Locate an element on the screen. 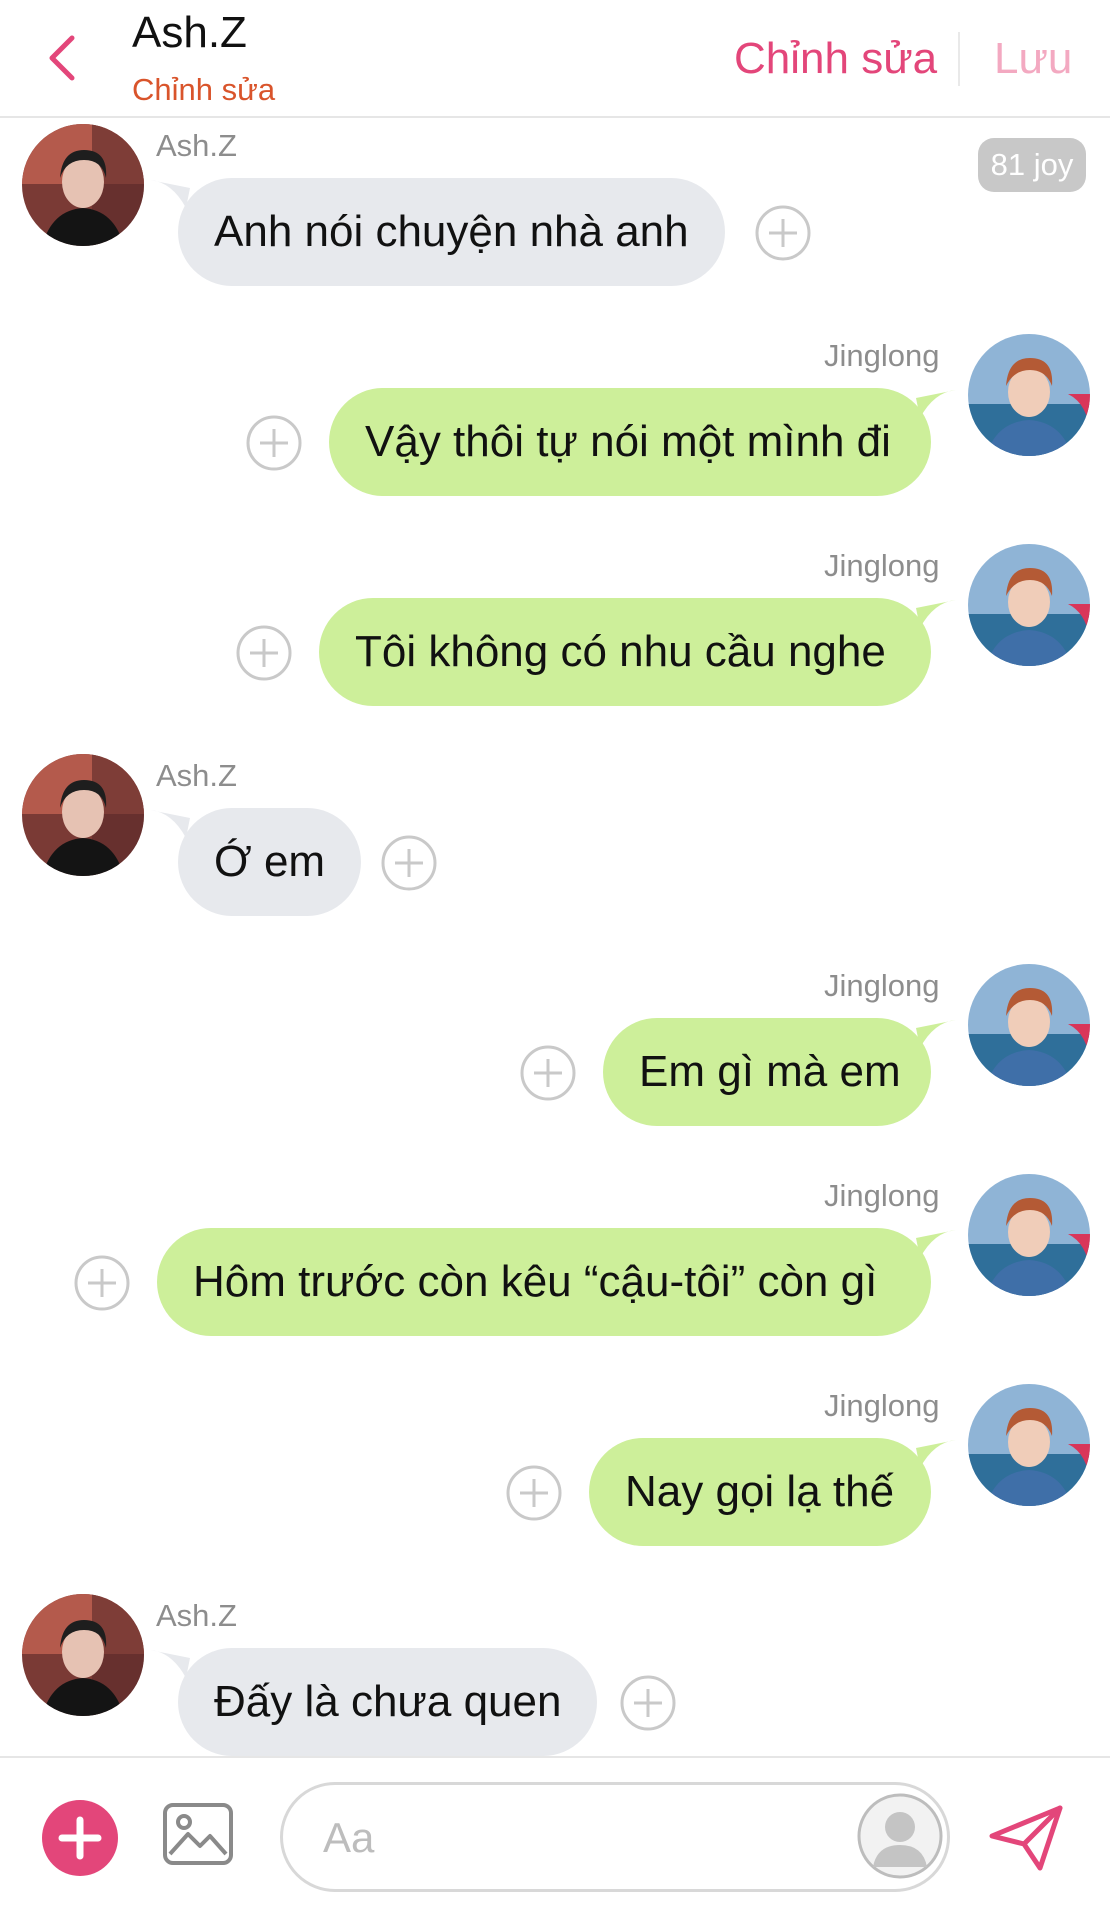 The height and width of the screenshot is (1920, 1110). message-bubble-incoming: Ớ em is located at coordinates (270, 862).